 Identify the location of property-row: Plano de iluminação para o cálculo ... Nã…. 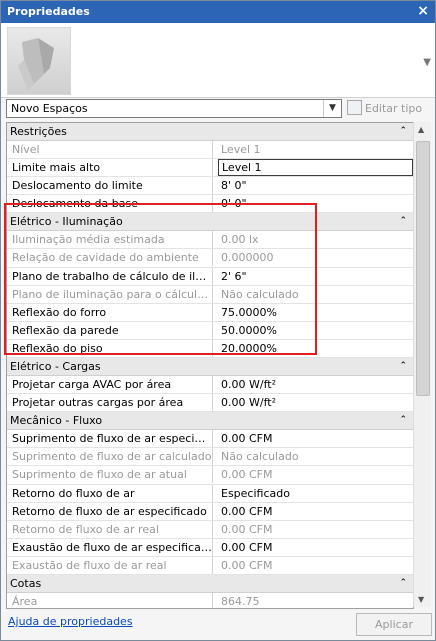
(210, 294).